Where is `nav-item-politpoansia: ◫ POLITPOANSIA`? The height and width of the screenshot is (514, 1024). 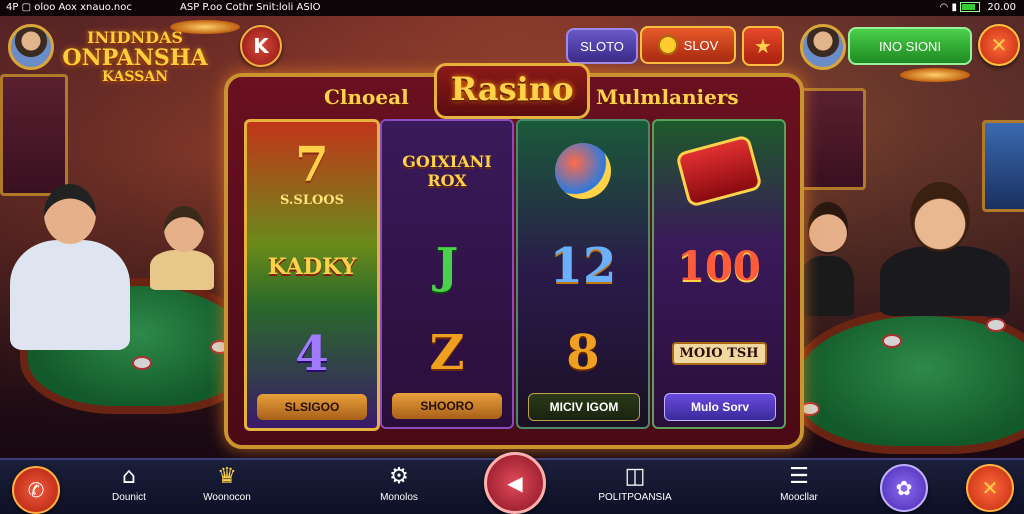
nav-item-politpoansia: ◫ POLITPOANSIA is located at coordinates (635, 483).